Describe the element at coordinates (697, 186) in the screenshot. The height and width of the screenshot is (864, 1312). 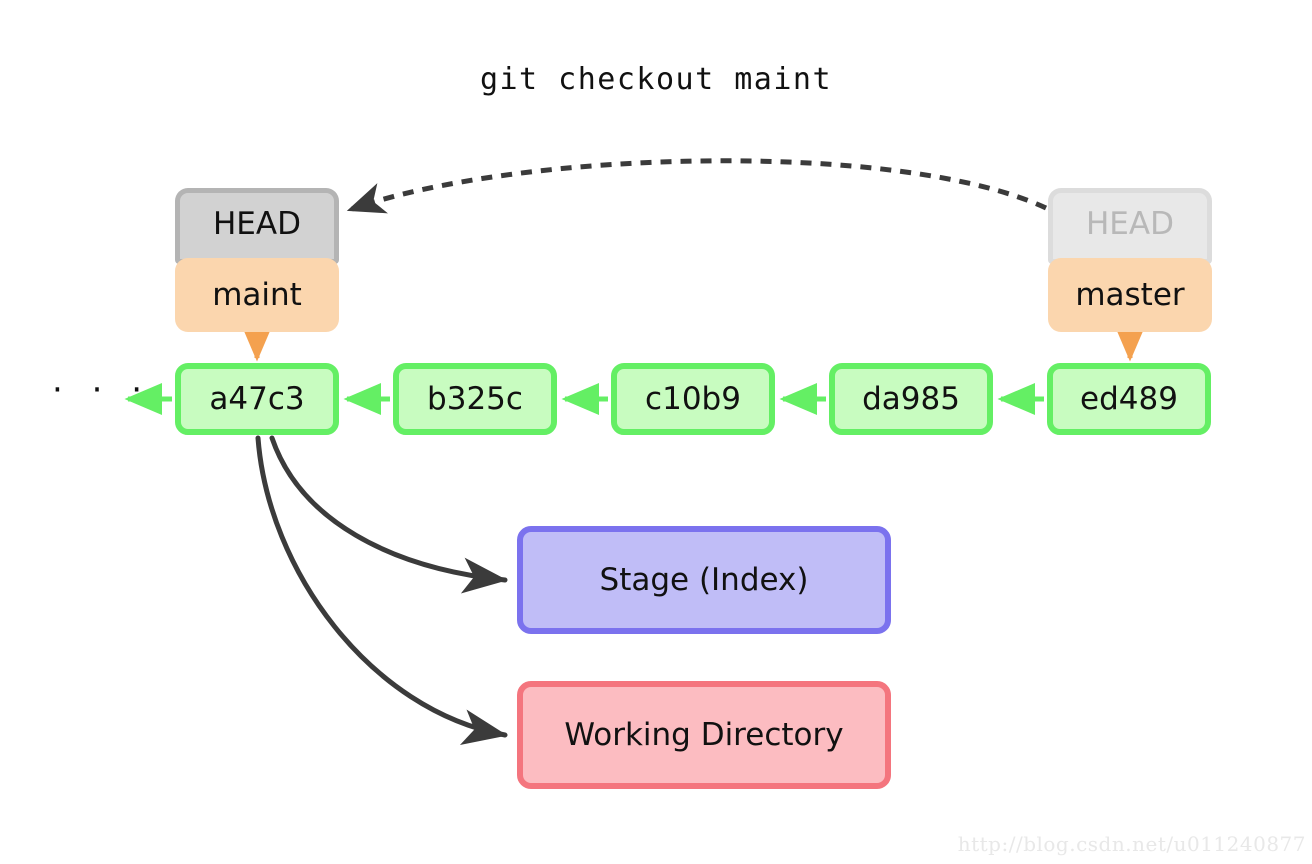
I see `arrow-head-move` at that location.